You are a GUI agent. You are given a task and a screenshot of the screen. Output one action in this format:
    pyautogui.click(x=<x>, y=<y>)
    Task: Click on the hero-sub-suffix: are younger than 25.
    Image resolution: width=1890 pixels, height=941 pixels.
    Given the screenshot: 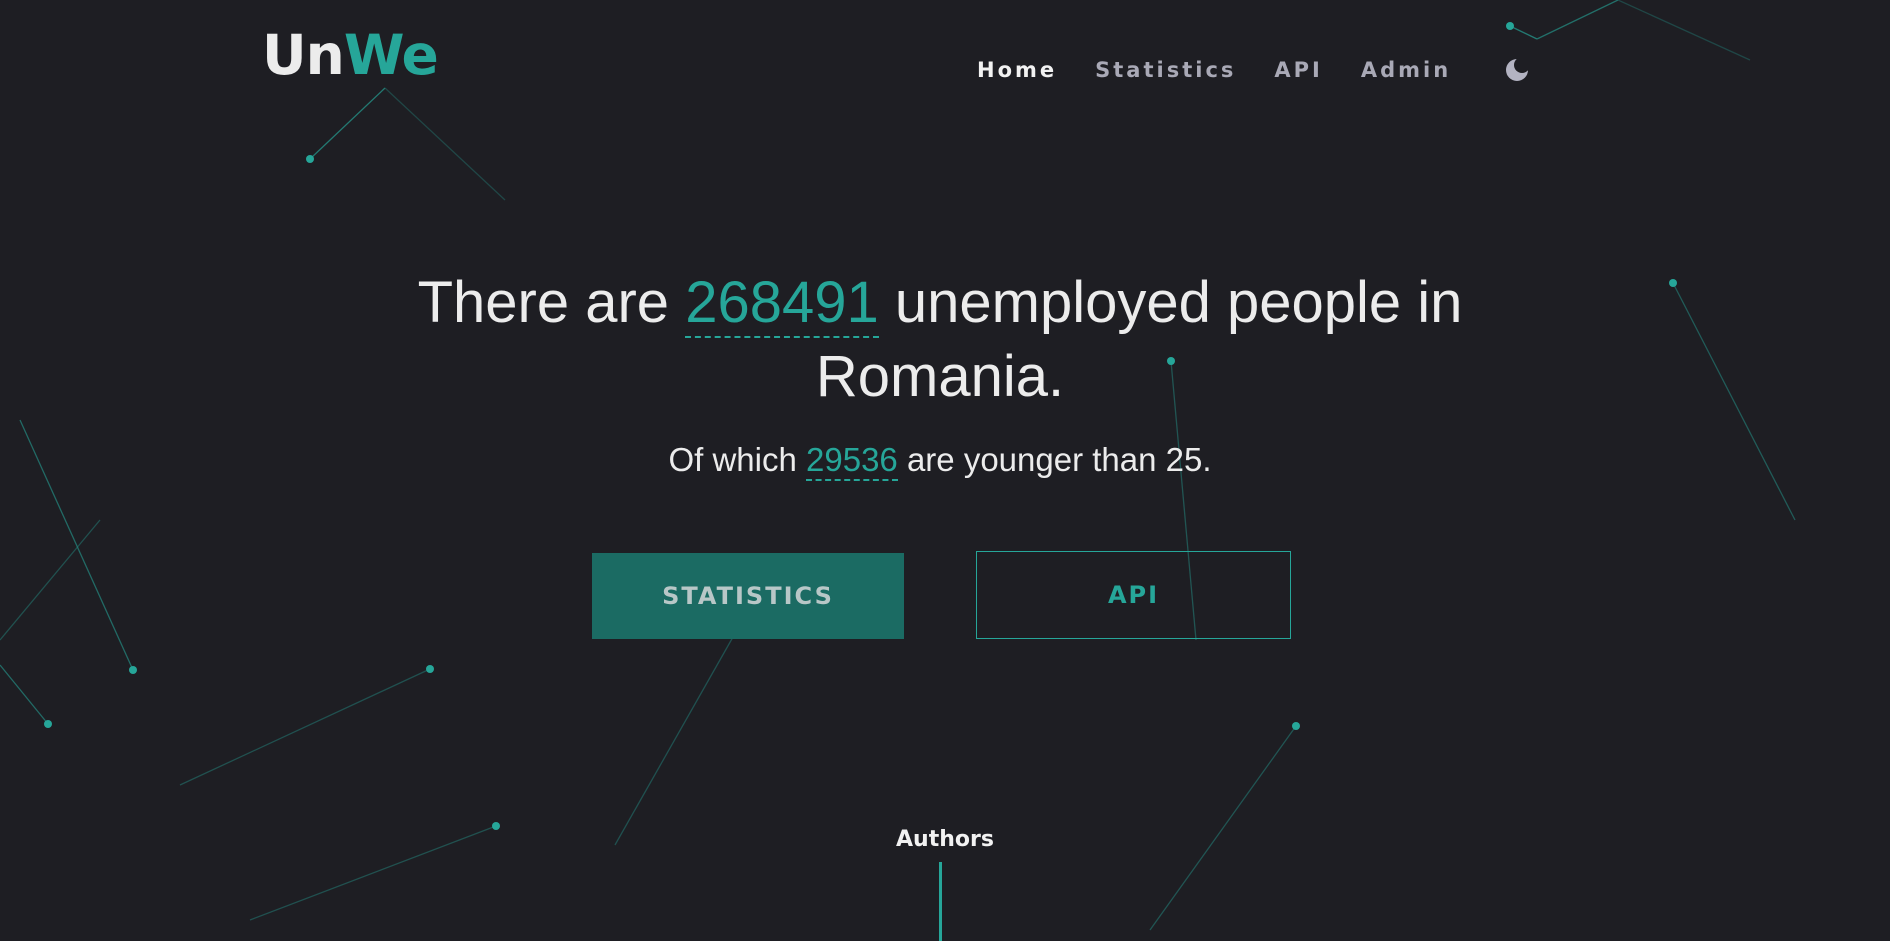 What is the action you would take?
    pyautogui.click(x=1059, y=459)
    